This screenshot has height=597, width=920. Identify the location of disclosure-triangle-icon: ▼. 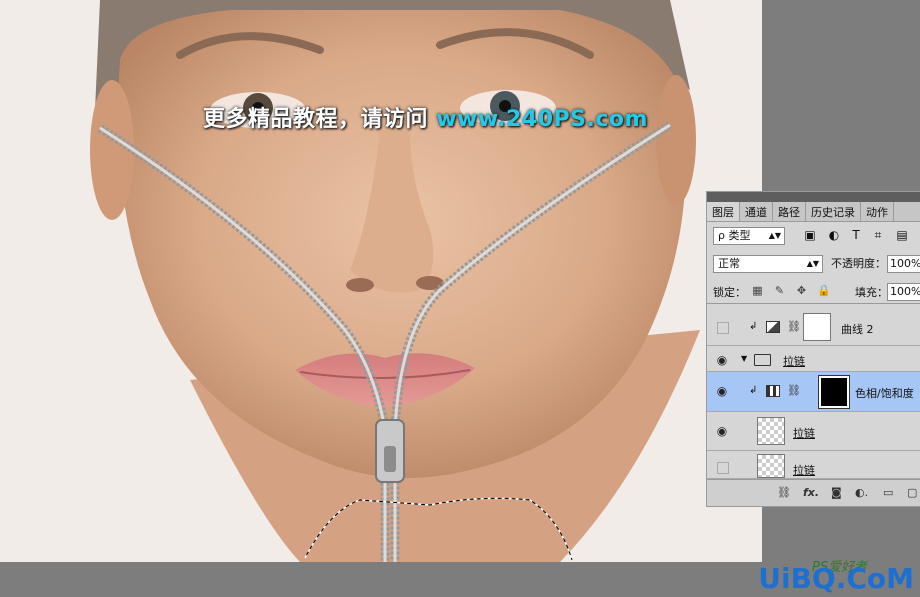
(744, 358).